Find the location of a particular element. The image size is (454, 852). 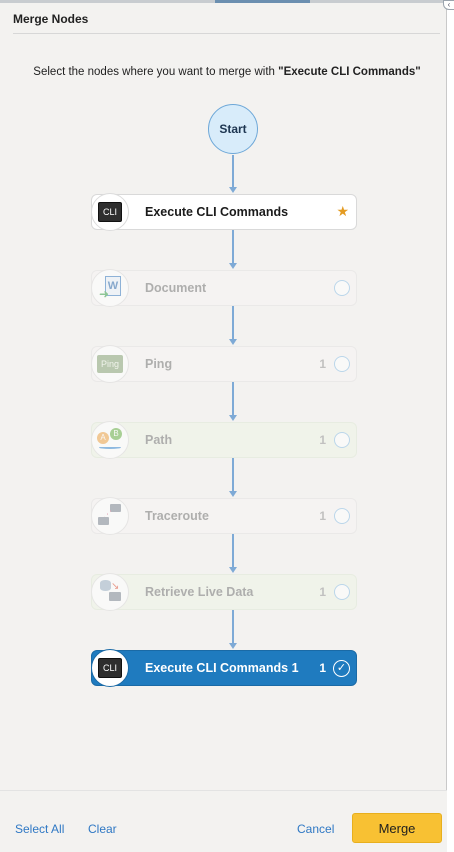

node-label: Ping is located at coordinates (159, 364).